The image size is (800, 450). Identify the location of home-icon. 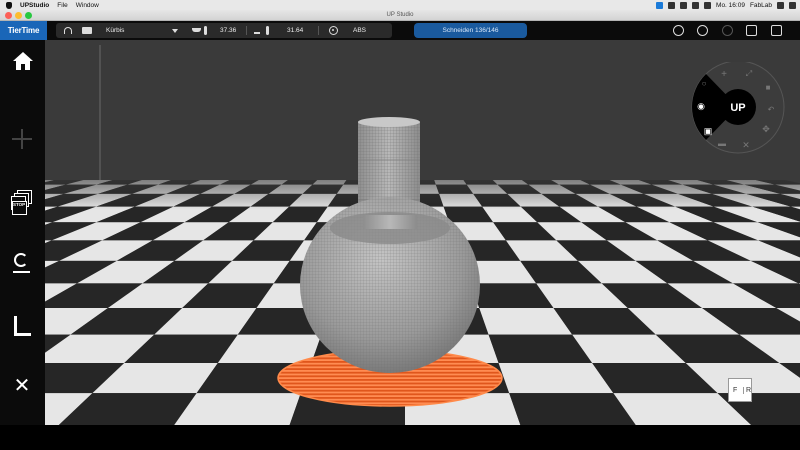
(23, 63).